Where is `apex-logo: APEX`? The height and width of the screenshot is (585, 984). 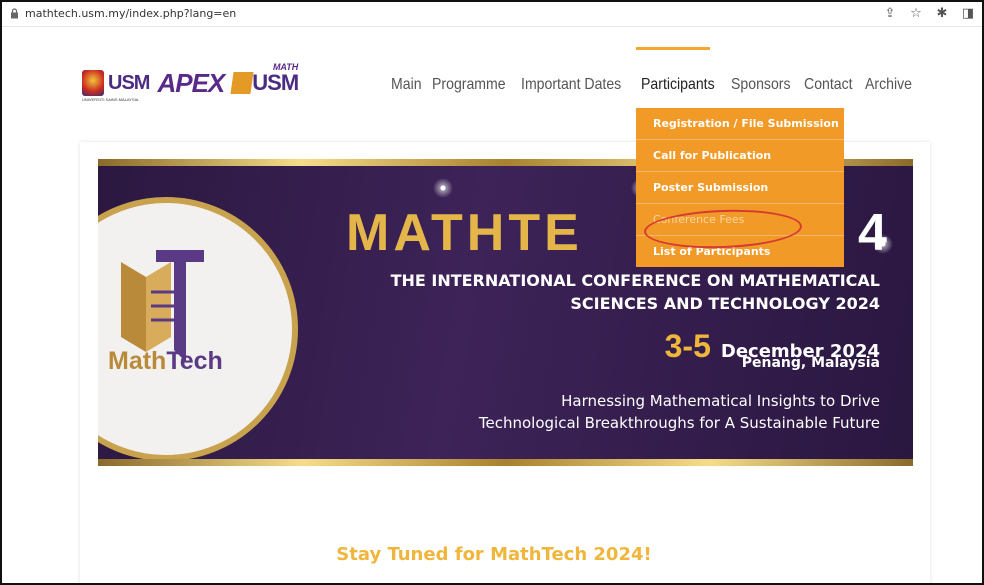
apex-logo: APEX is located at coordinates (191, 83).